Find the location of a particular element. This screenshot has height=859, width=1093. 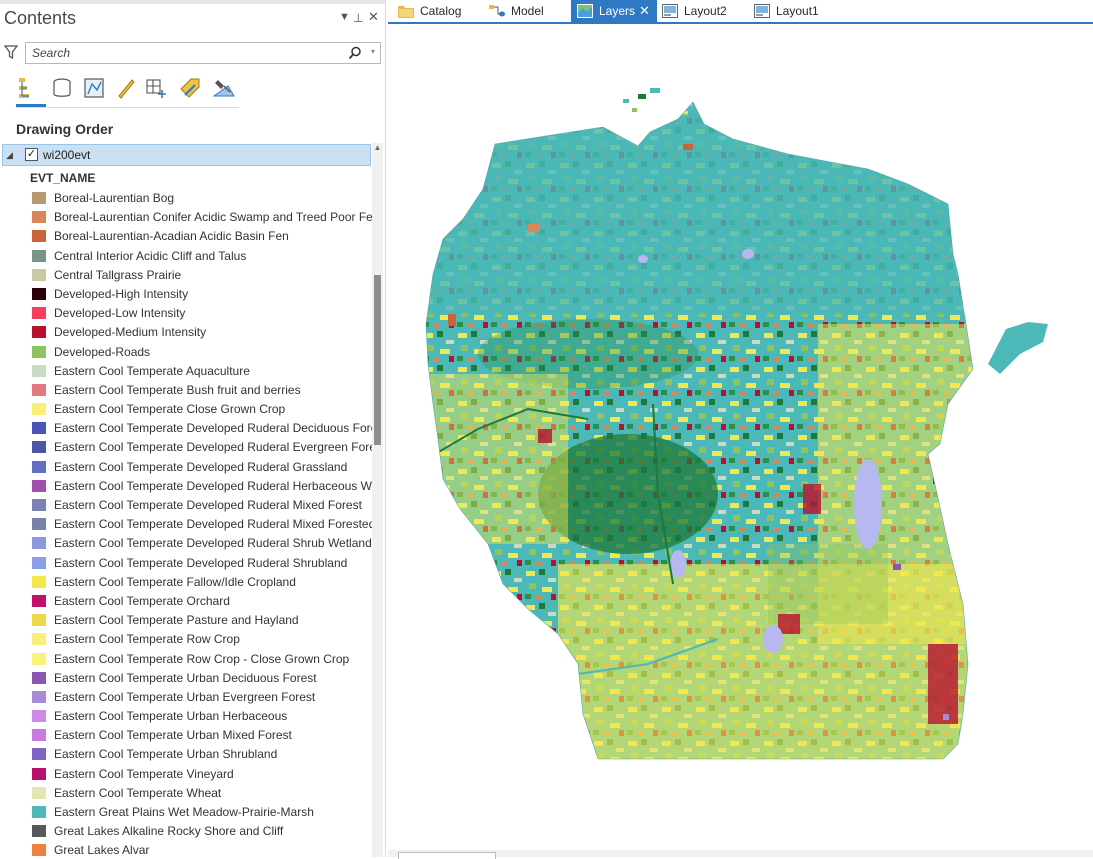

close-icon: ✕ is located at coordinates (373, 17).